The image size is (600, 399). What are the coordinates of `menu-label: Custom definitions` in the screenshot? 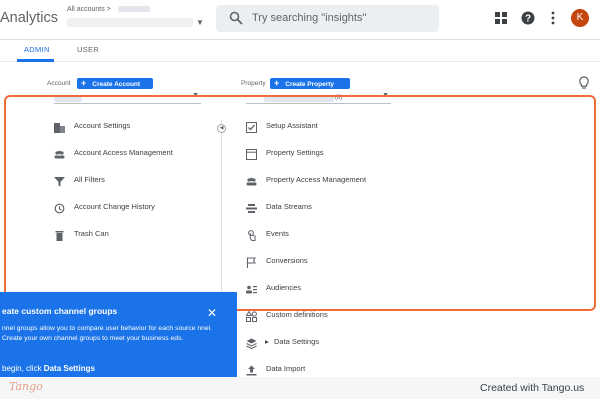 It's located at (297, 314).